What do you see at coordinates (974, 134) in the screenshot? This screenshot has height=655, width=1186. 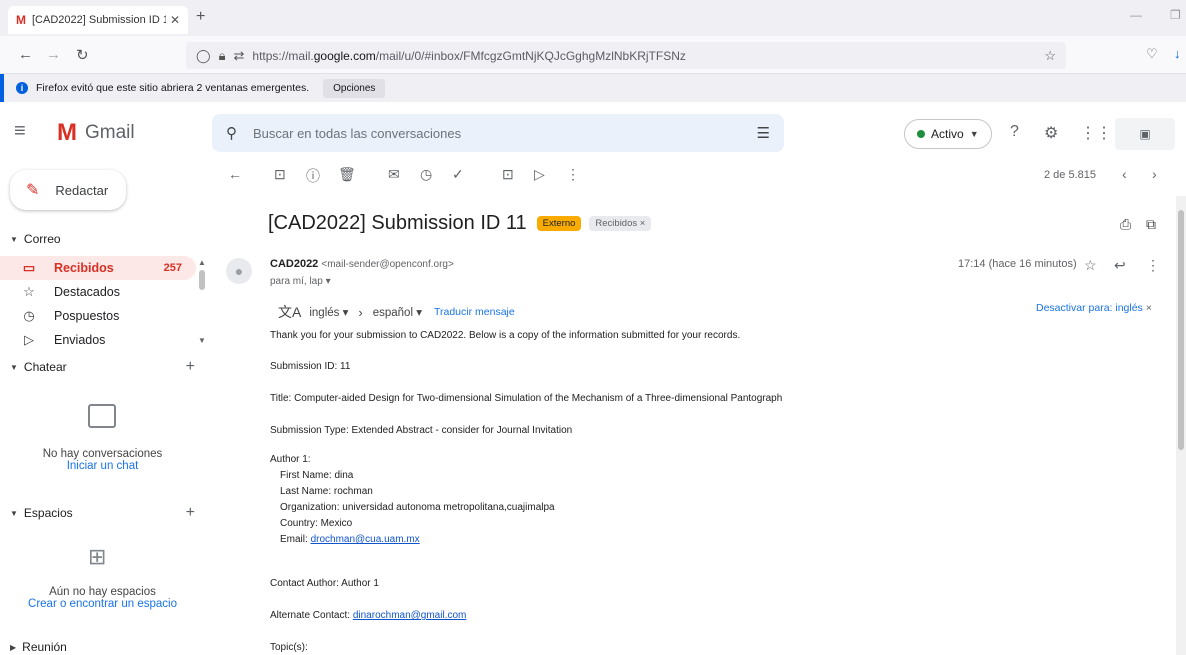 I see `chevron-down-icon: ▼` at bounding box center [974, 134].